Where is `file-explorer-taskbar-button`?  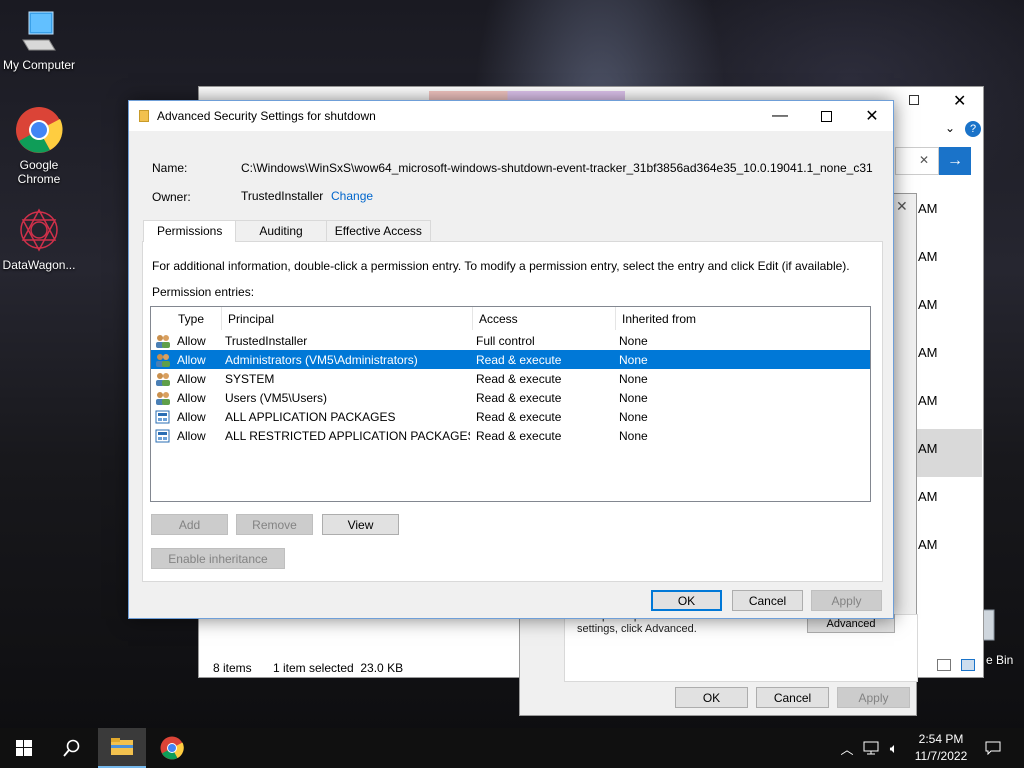
file-explorer-taskbar-button is located at coordinates (122, 748).